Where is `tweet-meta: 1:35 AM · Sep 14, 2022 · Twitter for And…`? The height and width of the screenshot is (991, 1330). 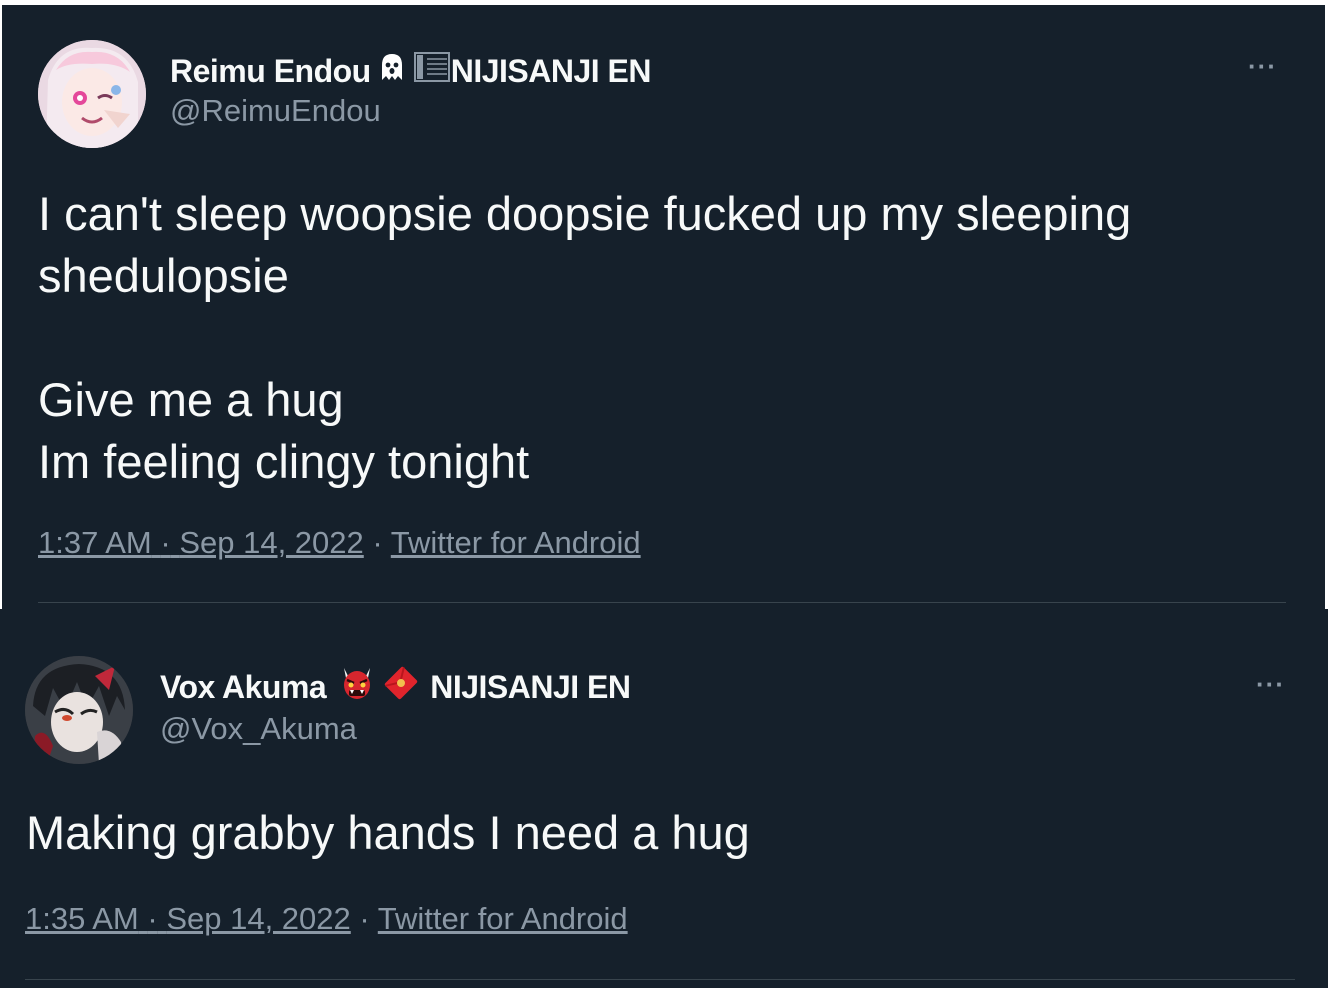
tweet-meta: 1:35 AM · Sep 14, 2022 · Twitter for And… is located at coordinates (326, 919).